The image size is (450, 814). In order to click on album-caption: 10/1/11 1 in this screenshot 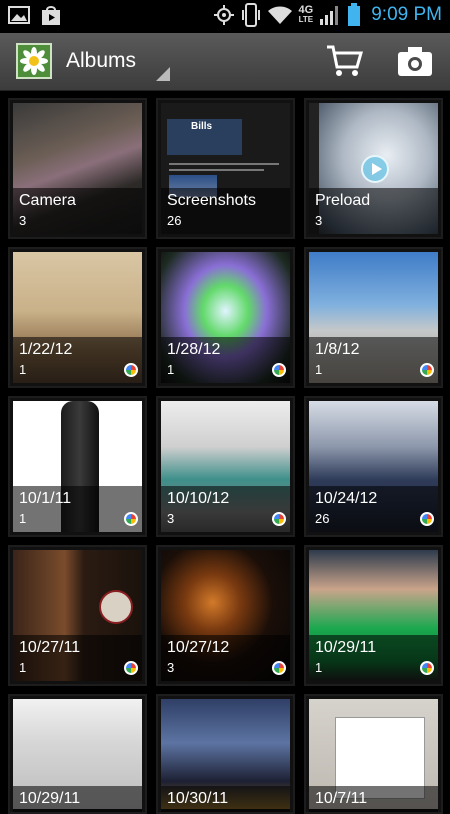, I will do `click(77, 509)`.